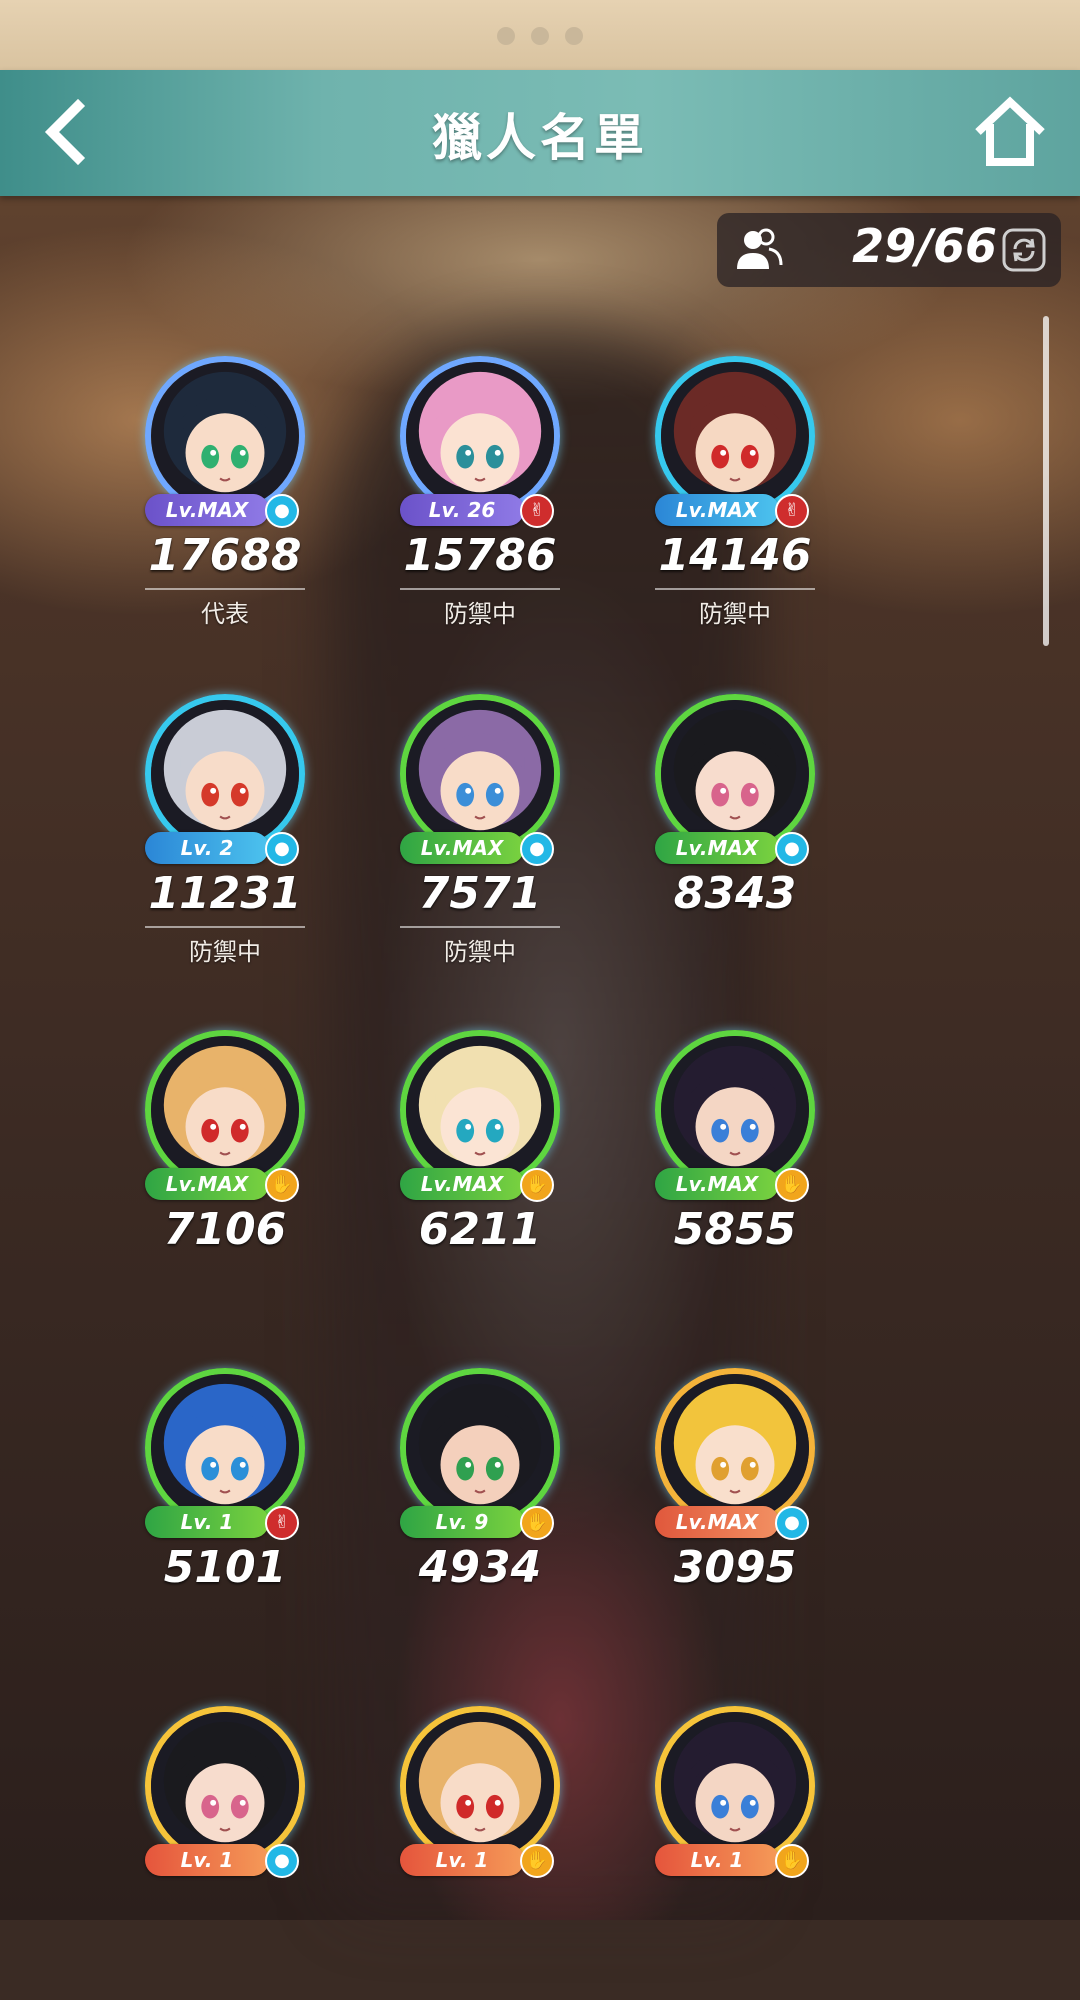 The image size is (1080, 2000). I want to click on combat-power: 4934, so click(480, 1567).